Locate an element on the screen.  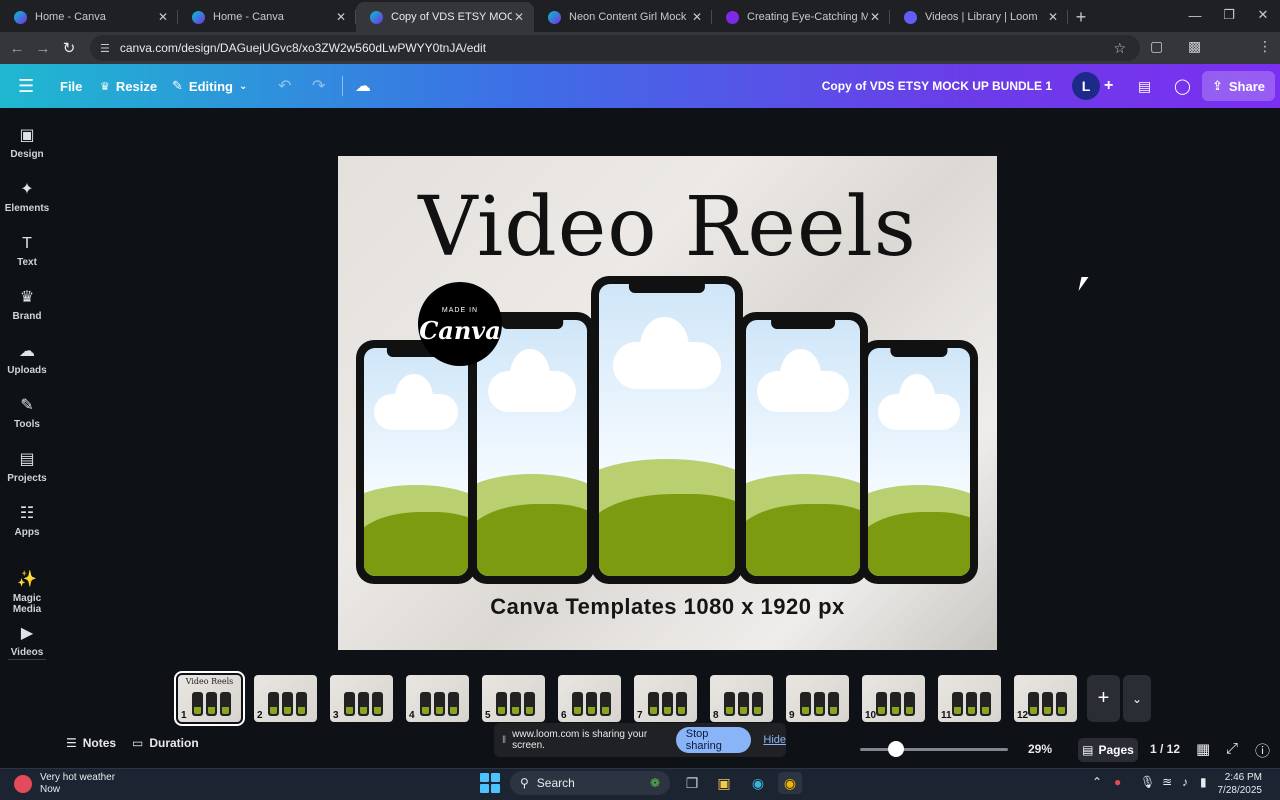
page-thumbnail: 2 is located at coordinates (285, 698).